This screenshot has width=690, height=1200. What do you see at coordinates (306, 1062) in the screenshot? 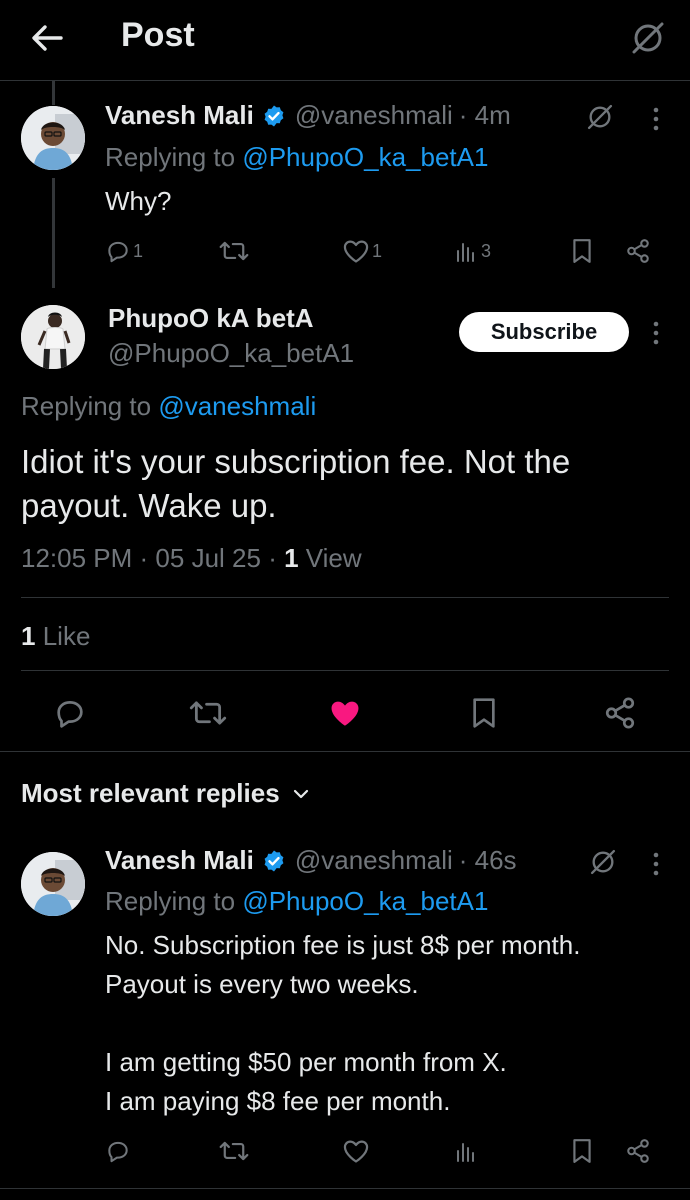
I see `post-text-line: I am getting $50 per month from X.` at bounding box center [306, 1062].